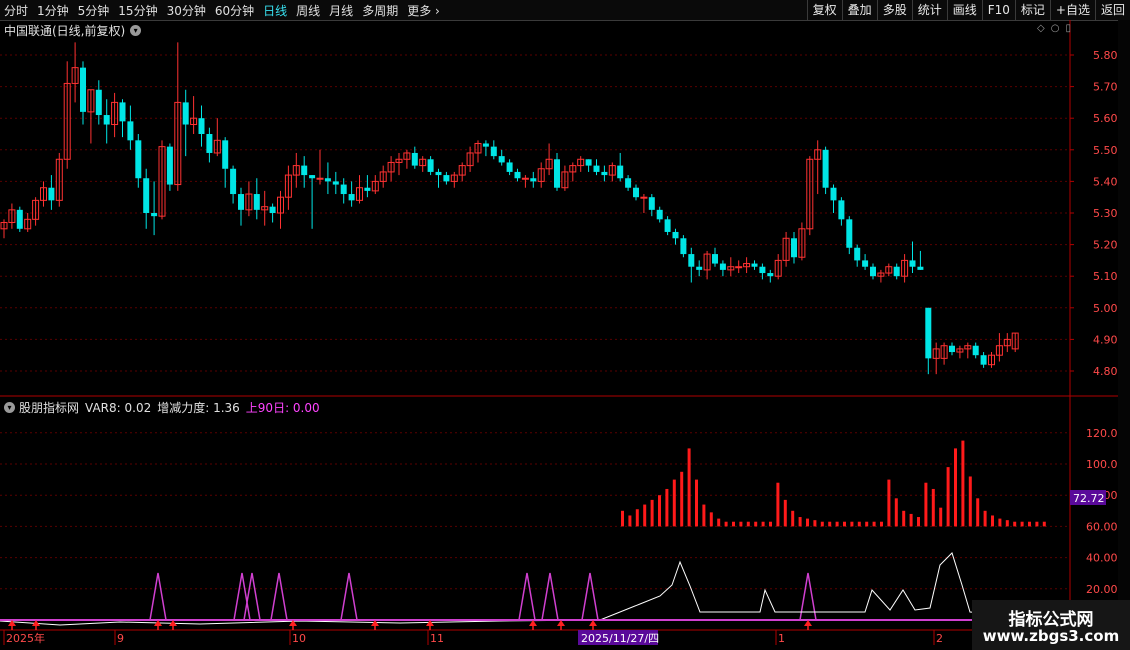 The height and width of the screenshot is (650, 1130). Describe the element at coordinates (1068, 28) in the screenshot. I see `panel-icon: ▯` at that location.